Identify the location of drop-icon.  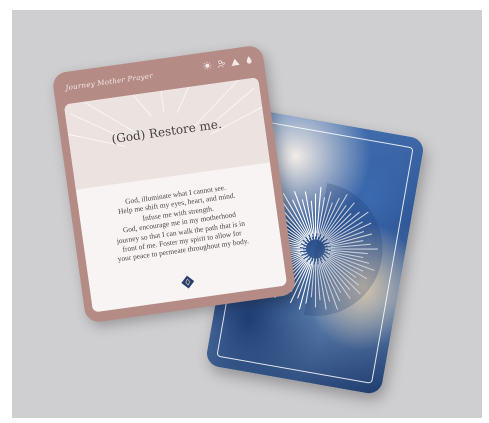
(249, 60).